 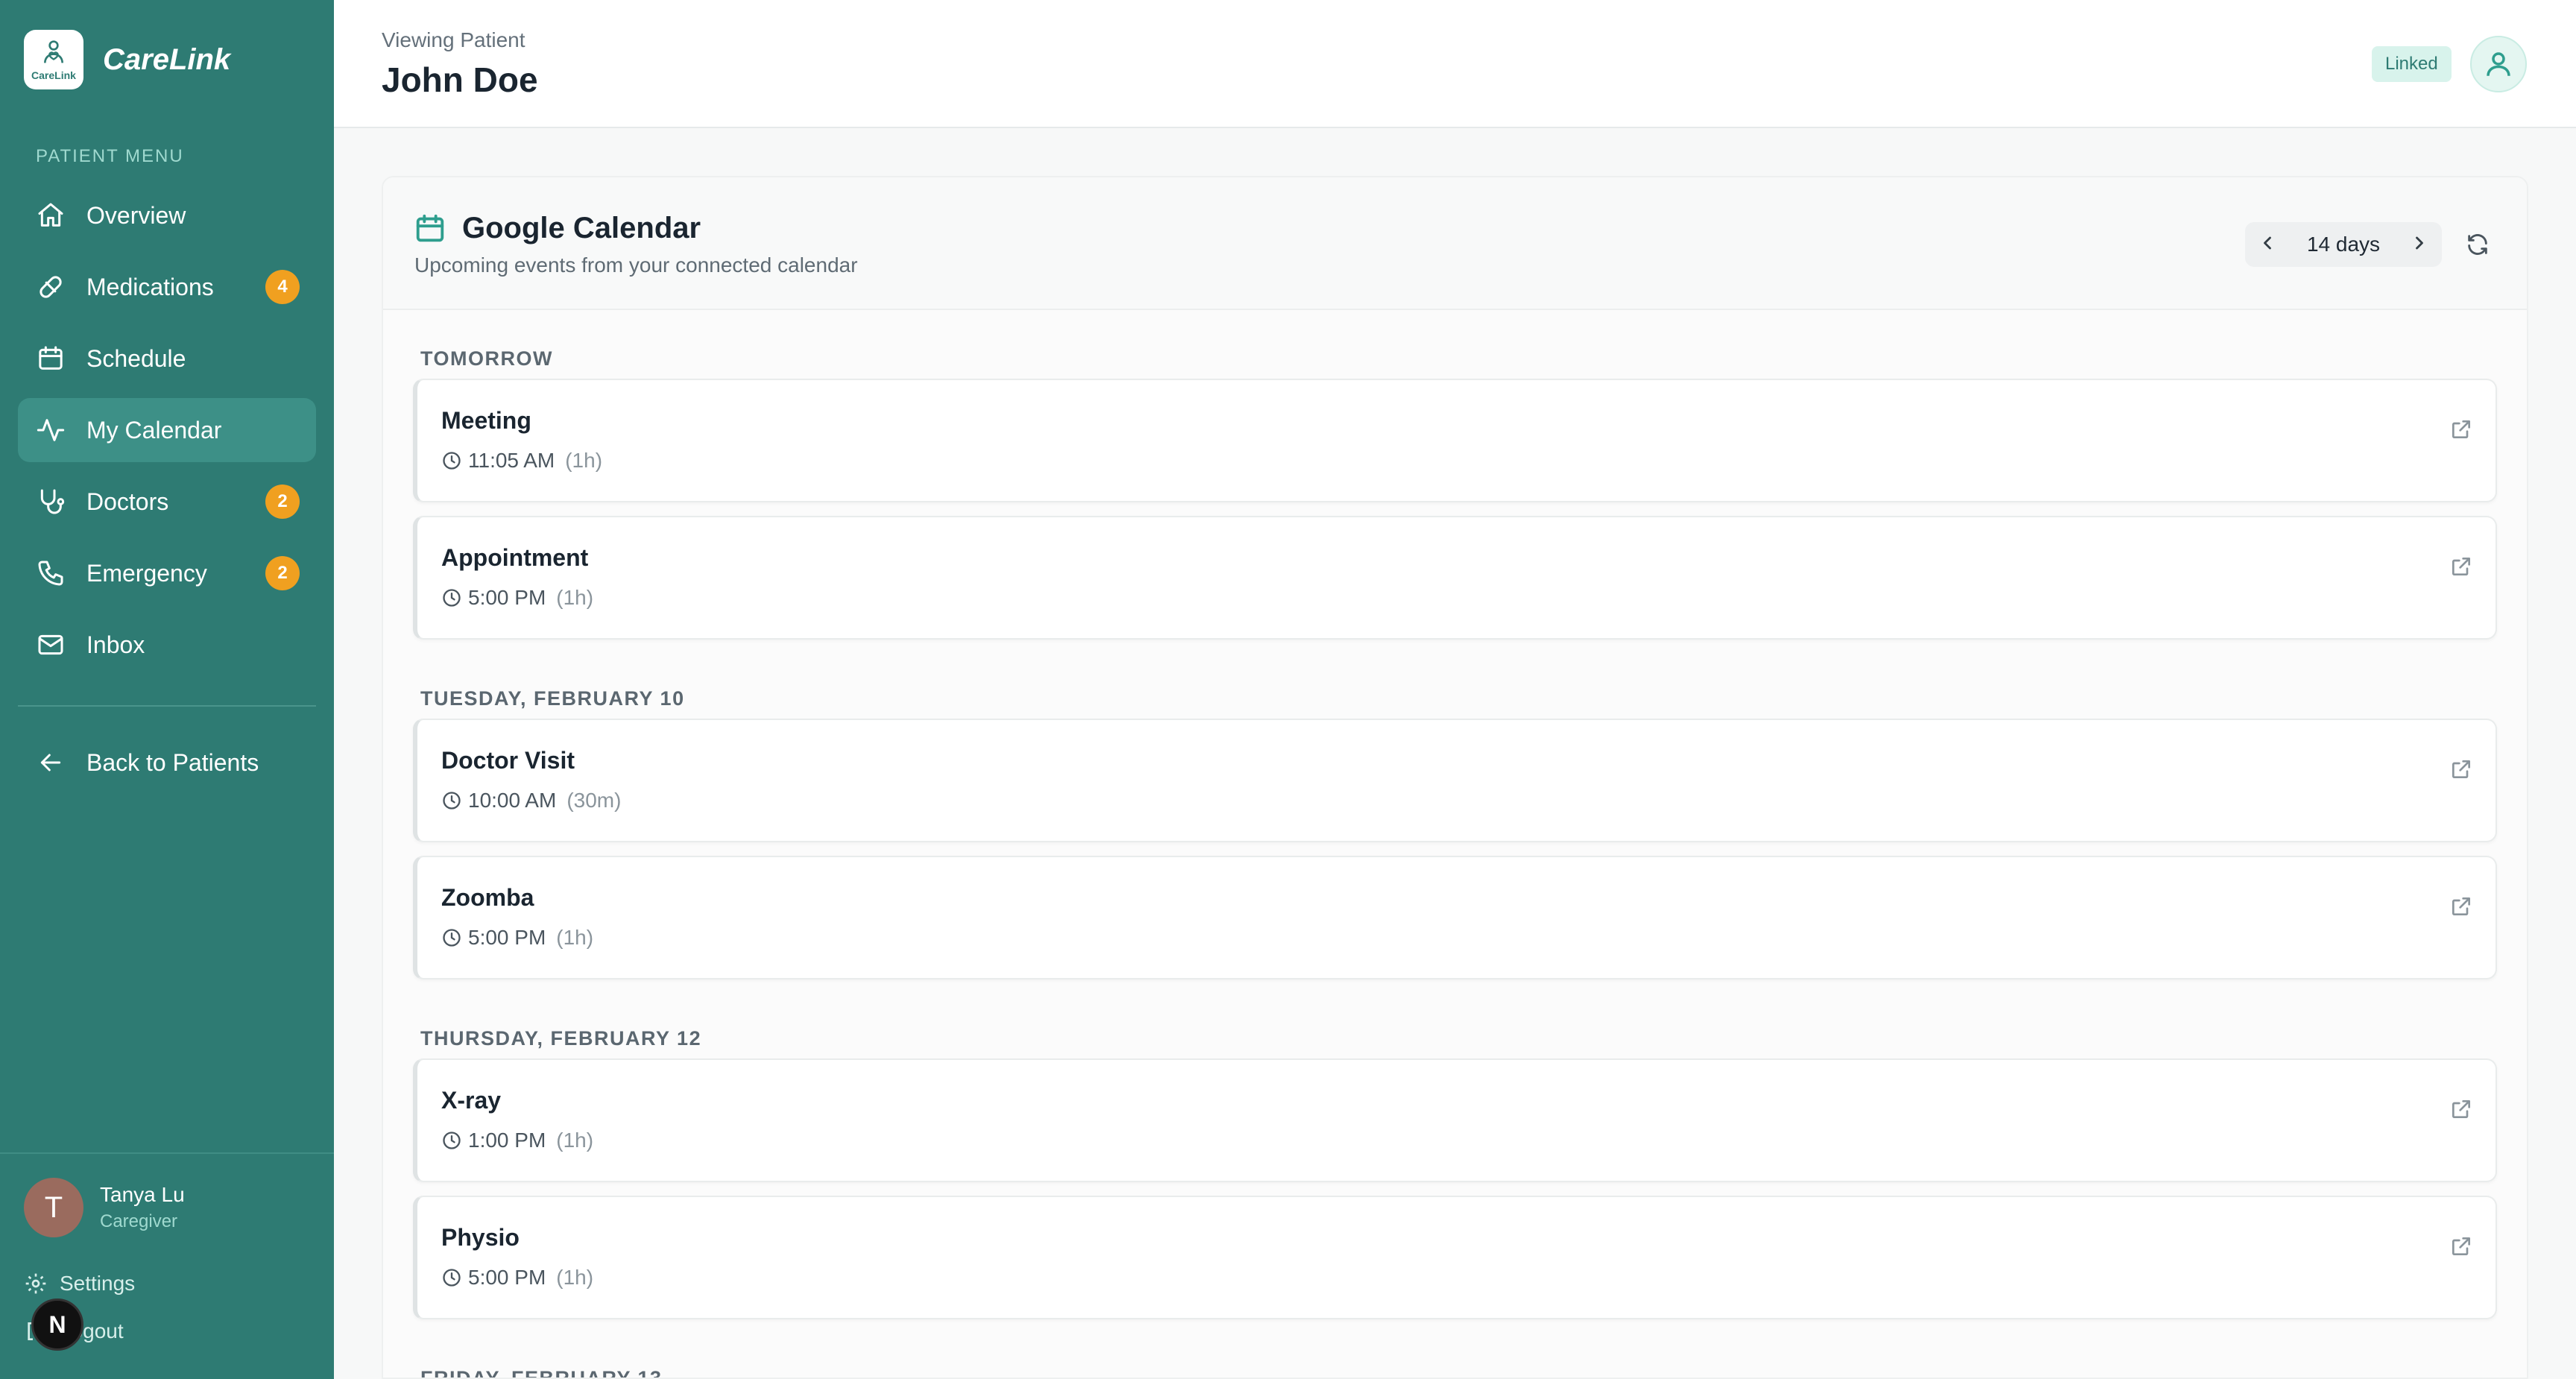 What do you see at coordinates (167, 706) in the screenshot?
I see `nav-divider` at bounding box center [167, 706].